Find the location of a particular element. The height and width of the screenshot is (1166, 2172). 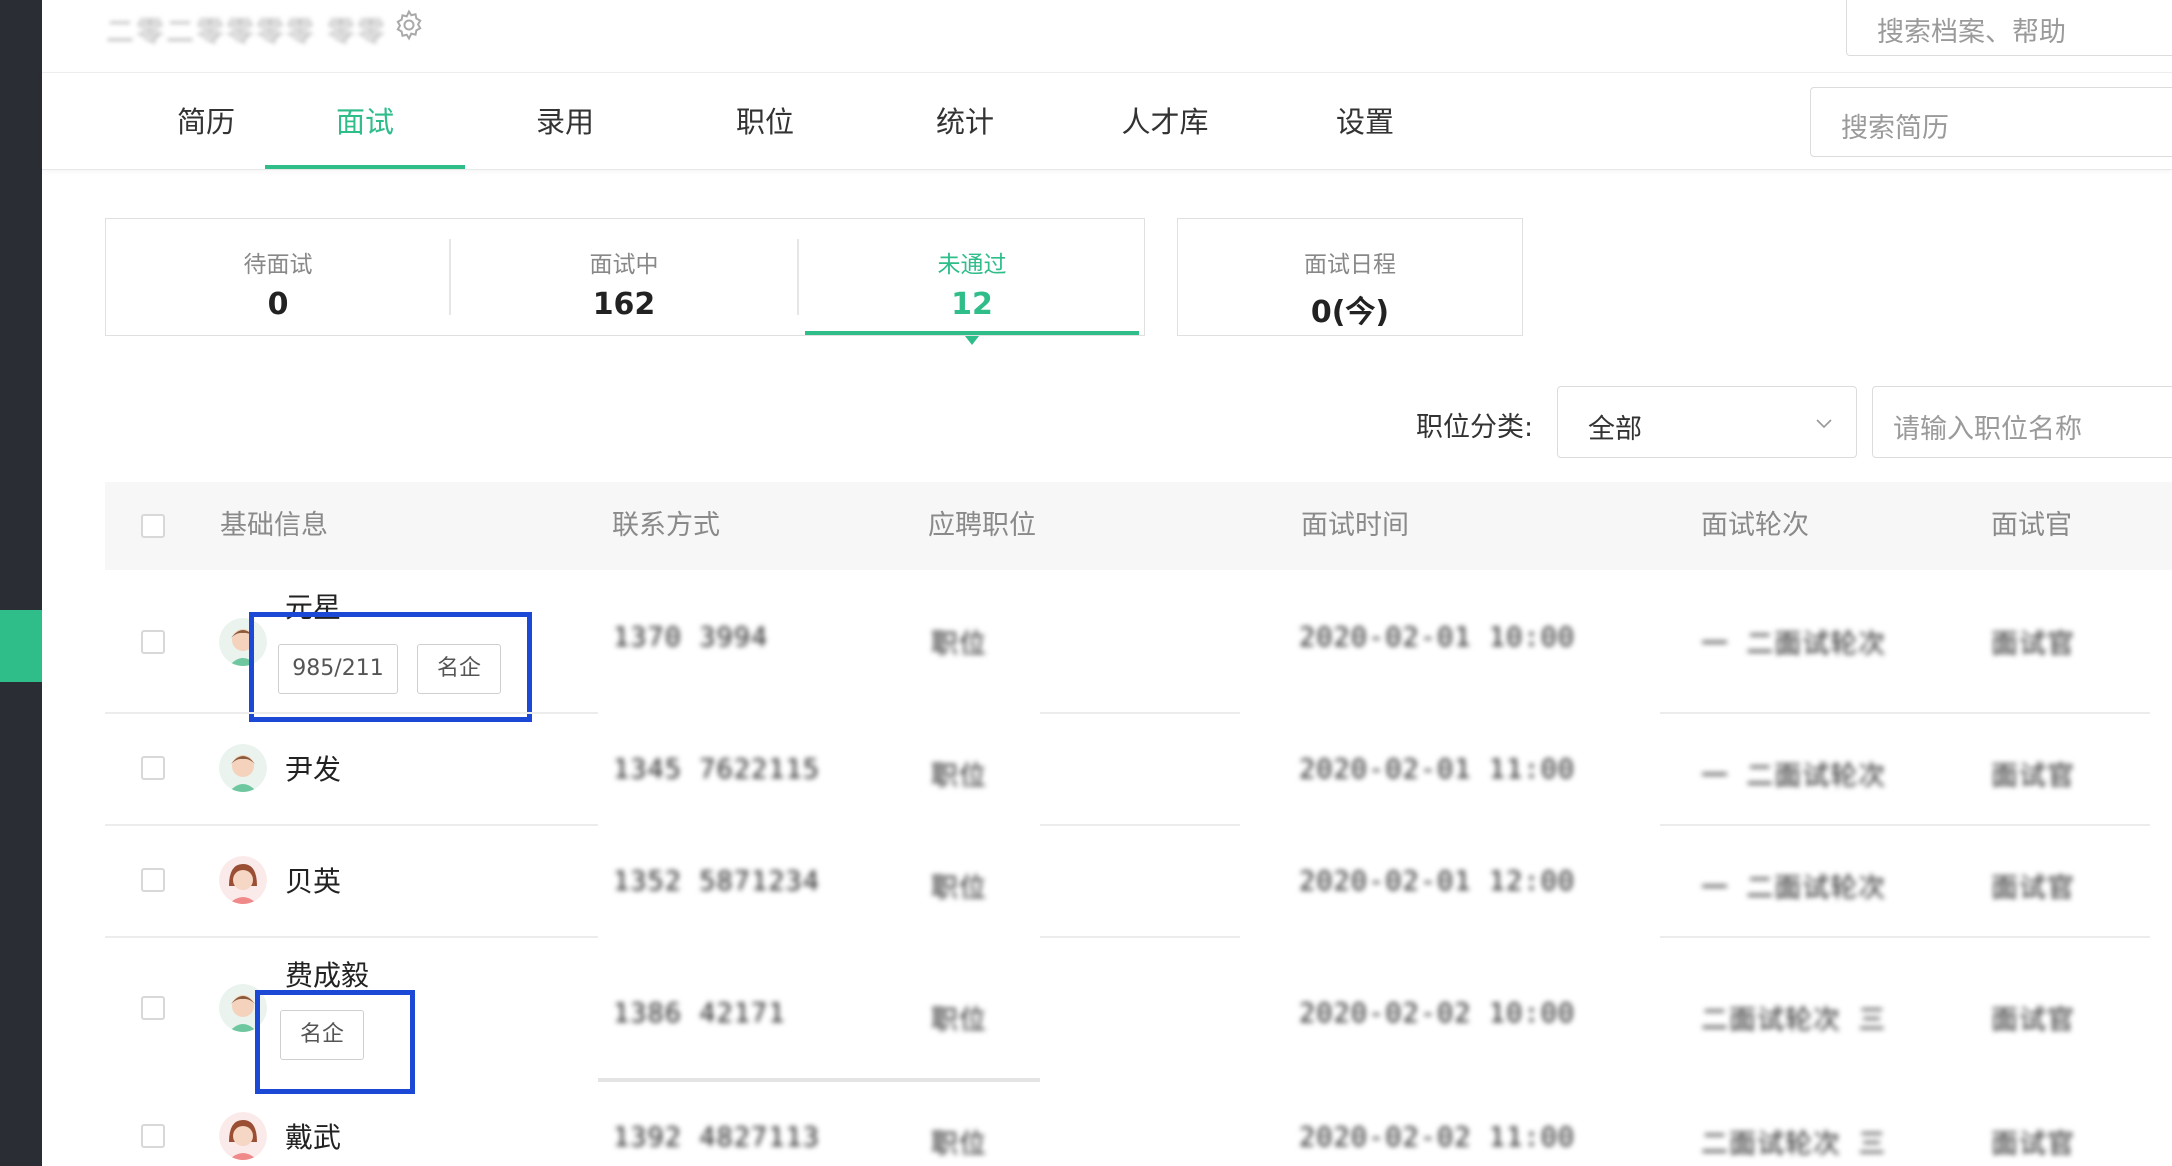

contact-info: 1392 4827113 is located at coordinates (717, 1137).